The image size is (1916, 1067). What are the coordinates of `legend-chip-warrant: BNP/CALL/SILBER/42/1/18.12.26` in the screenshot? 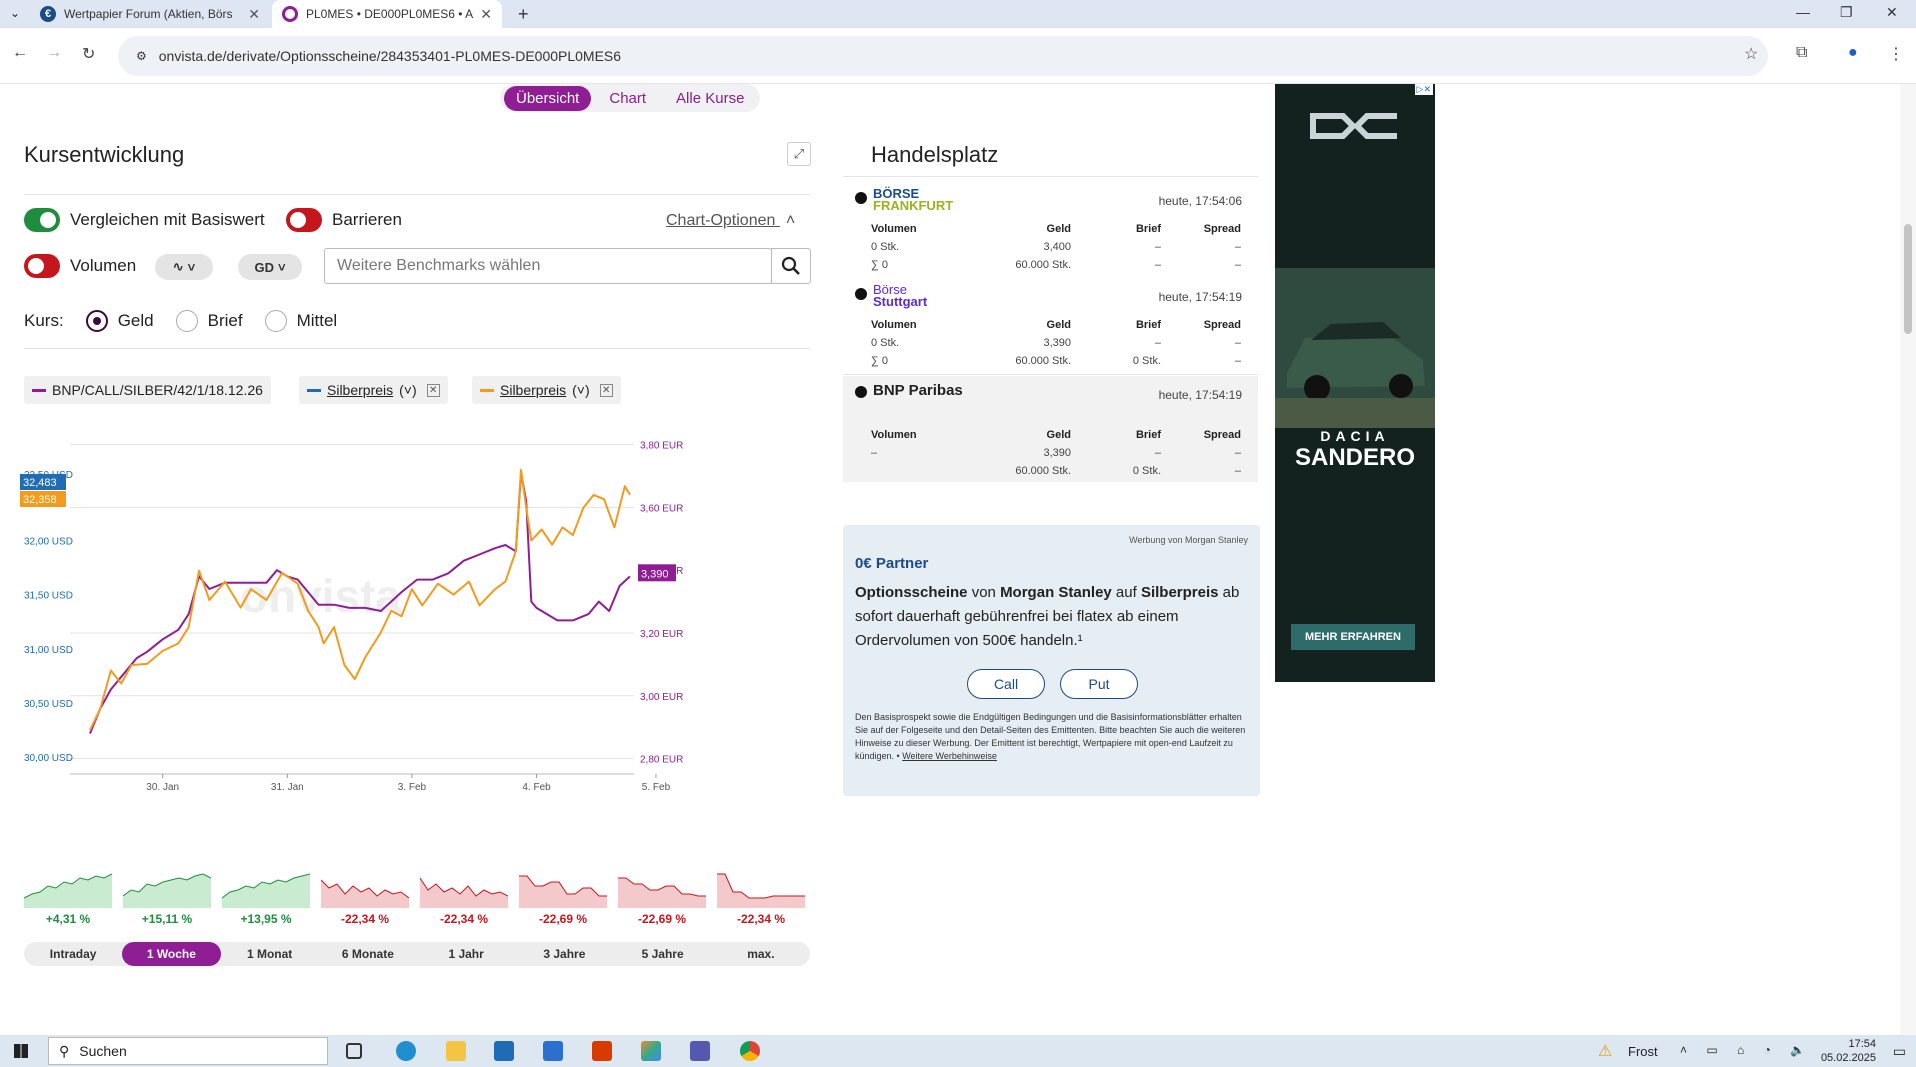 It's located at (147, 390).